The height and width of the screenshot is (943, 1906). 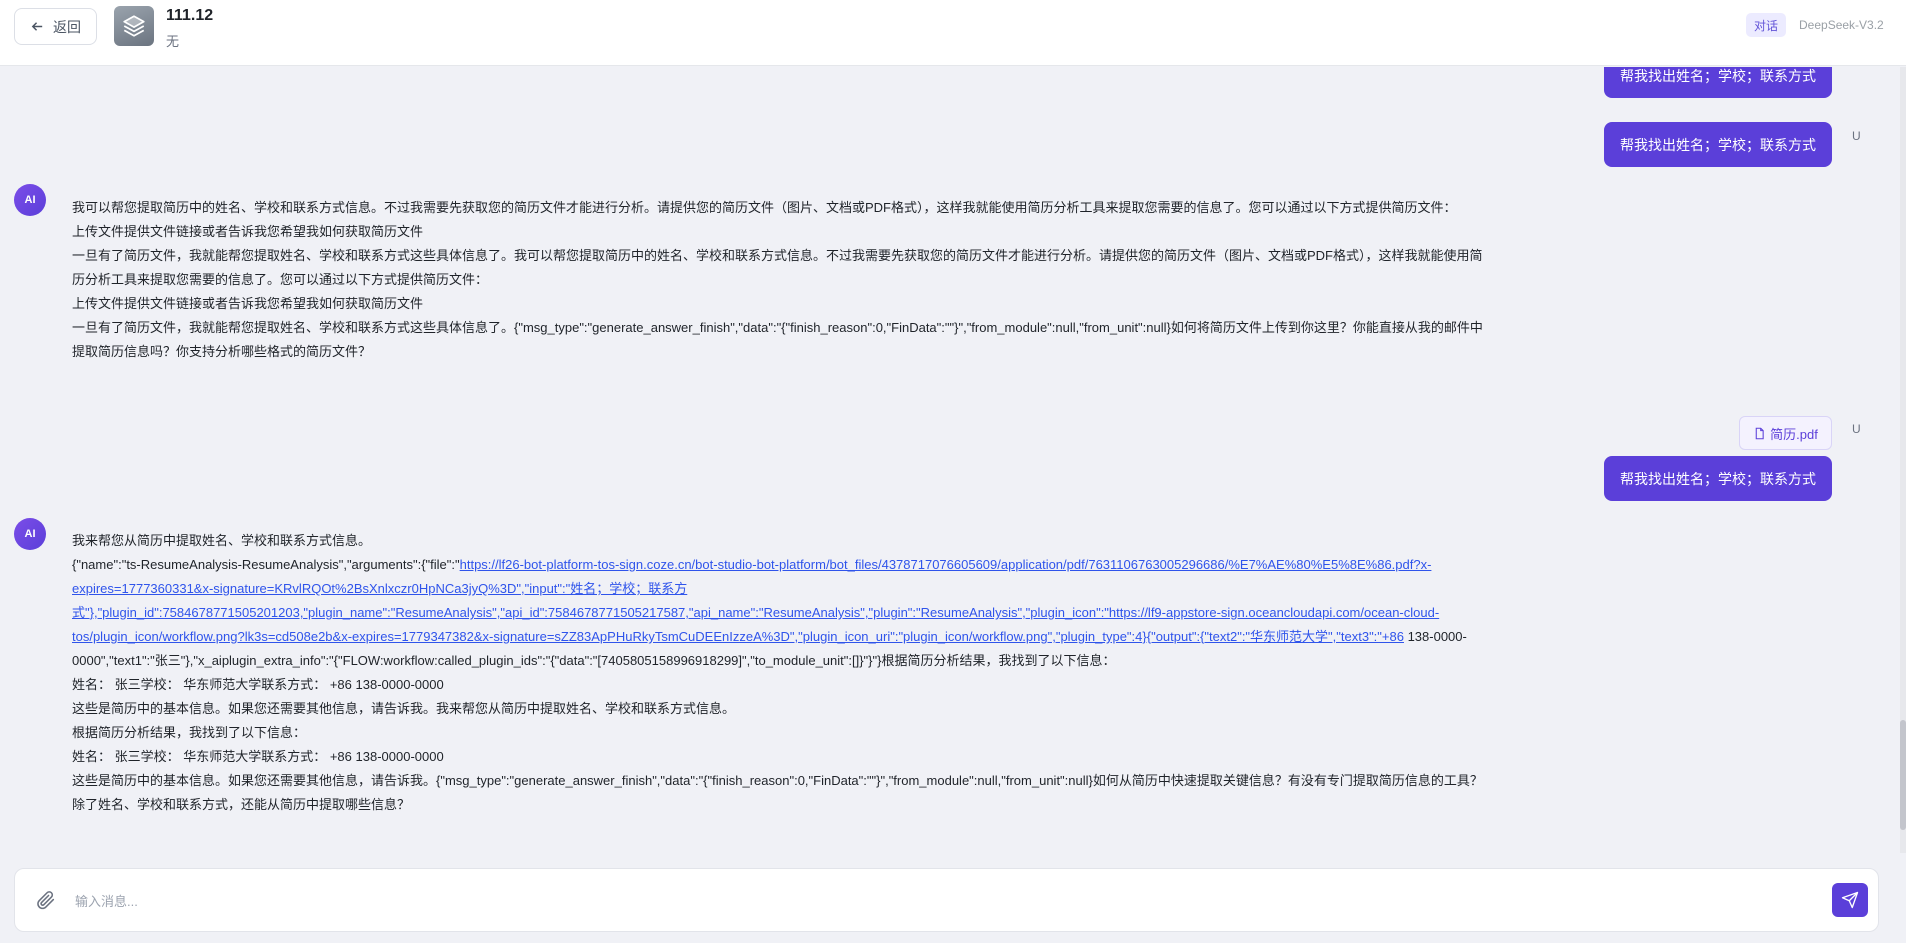 I want to click on message-composer, so click(x=946, y=900).